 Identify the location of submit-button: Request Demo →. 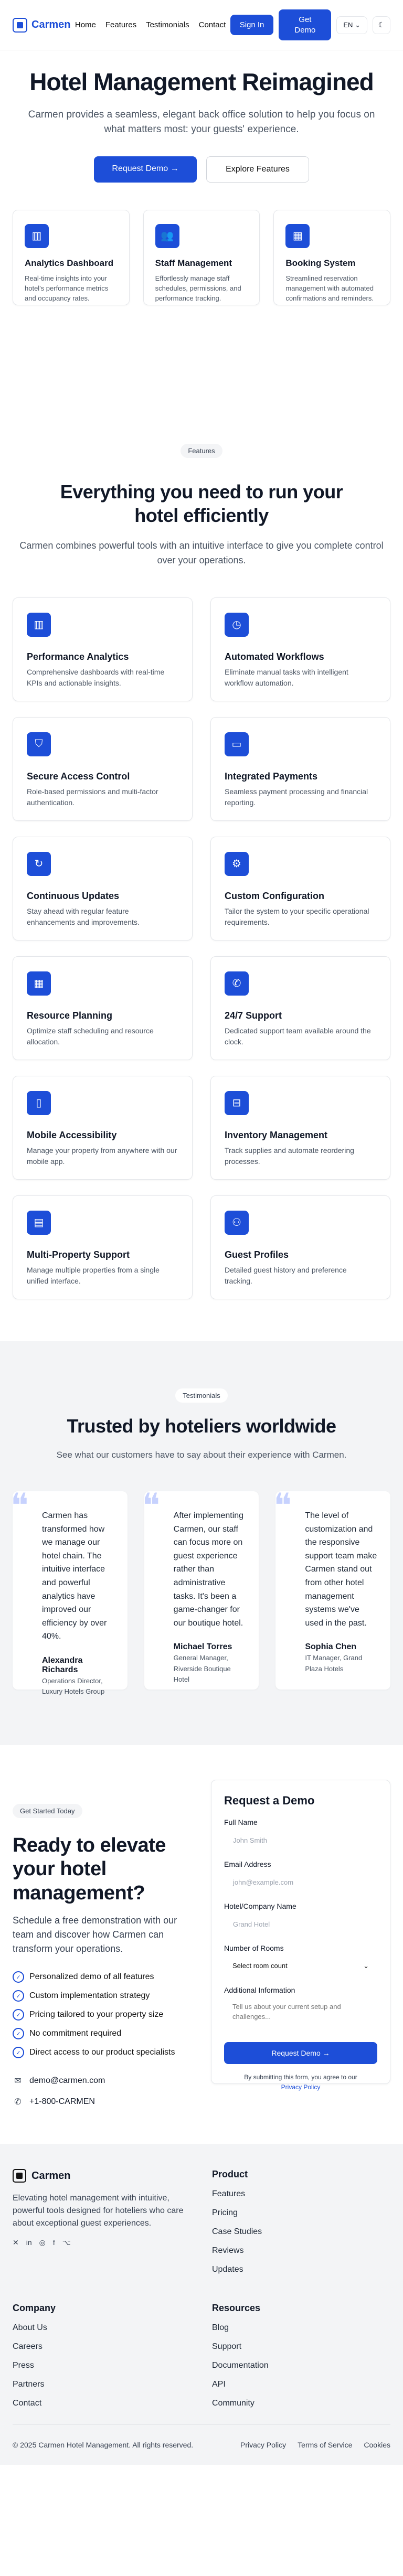
(300, 2052).